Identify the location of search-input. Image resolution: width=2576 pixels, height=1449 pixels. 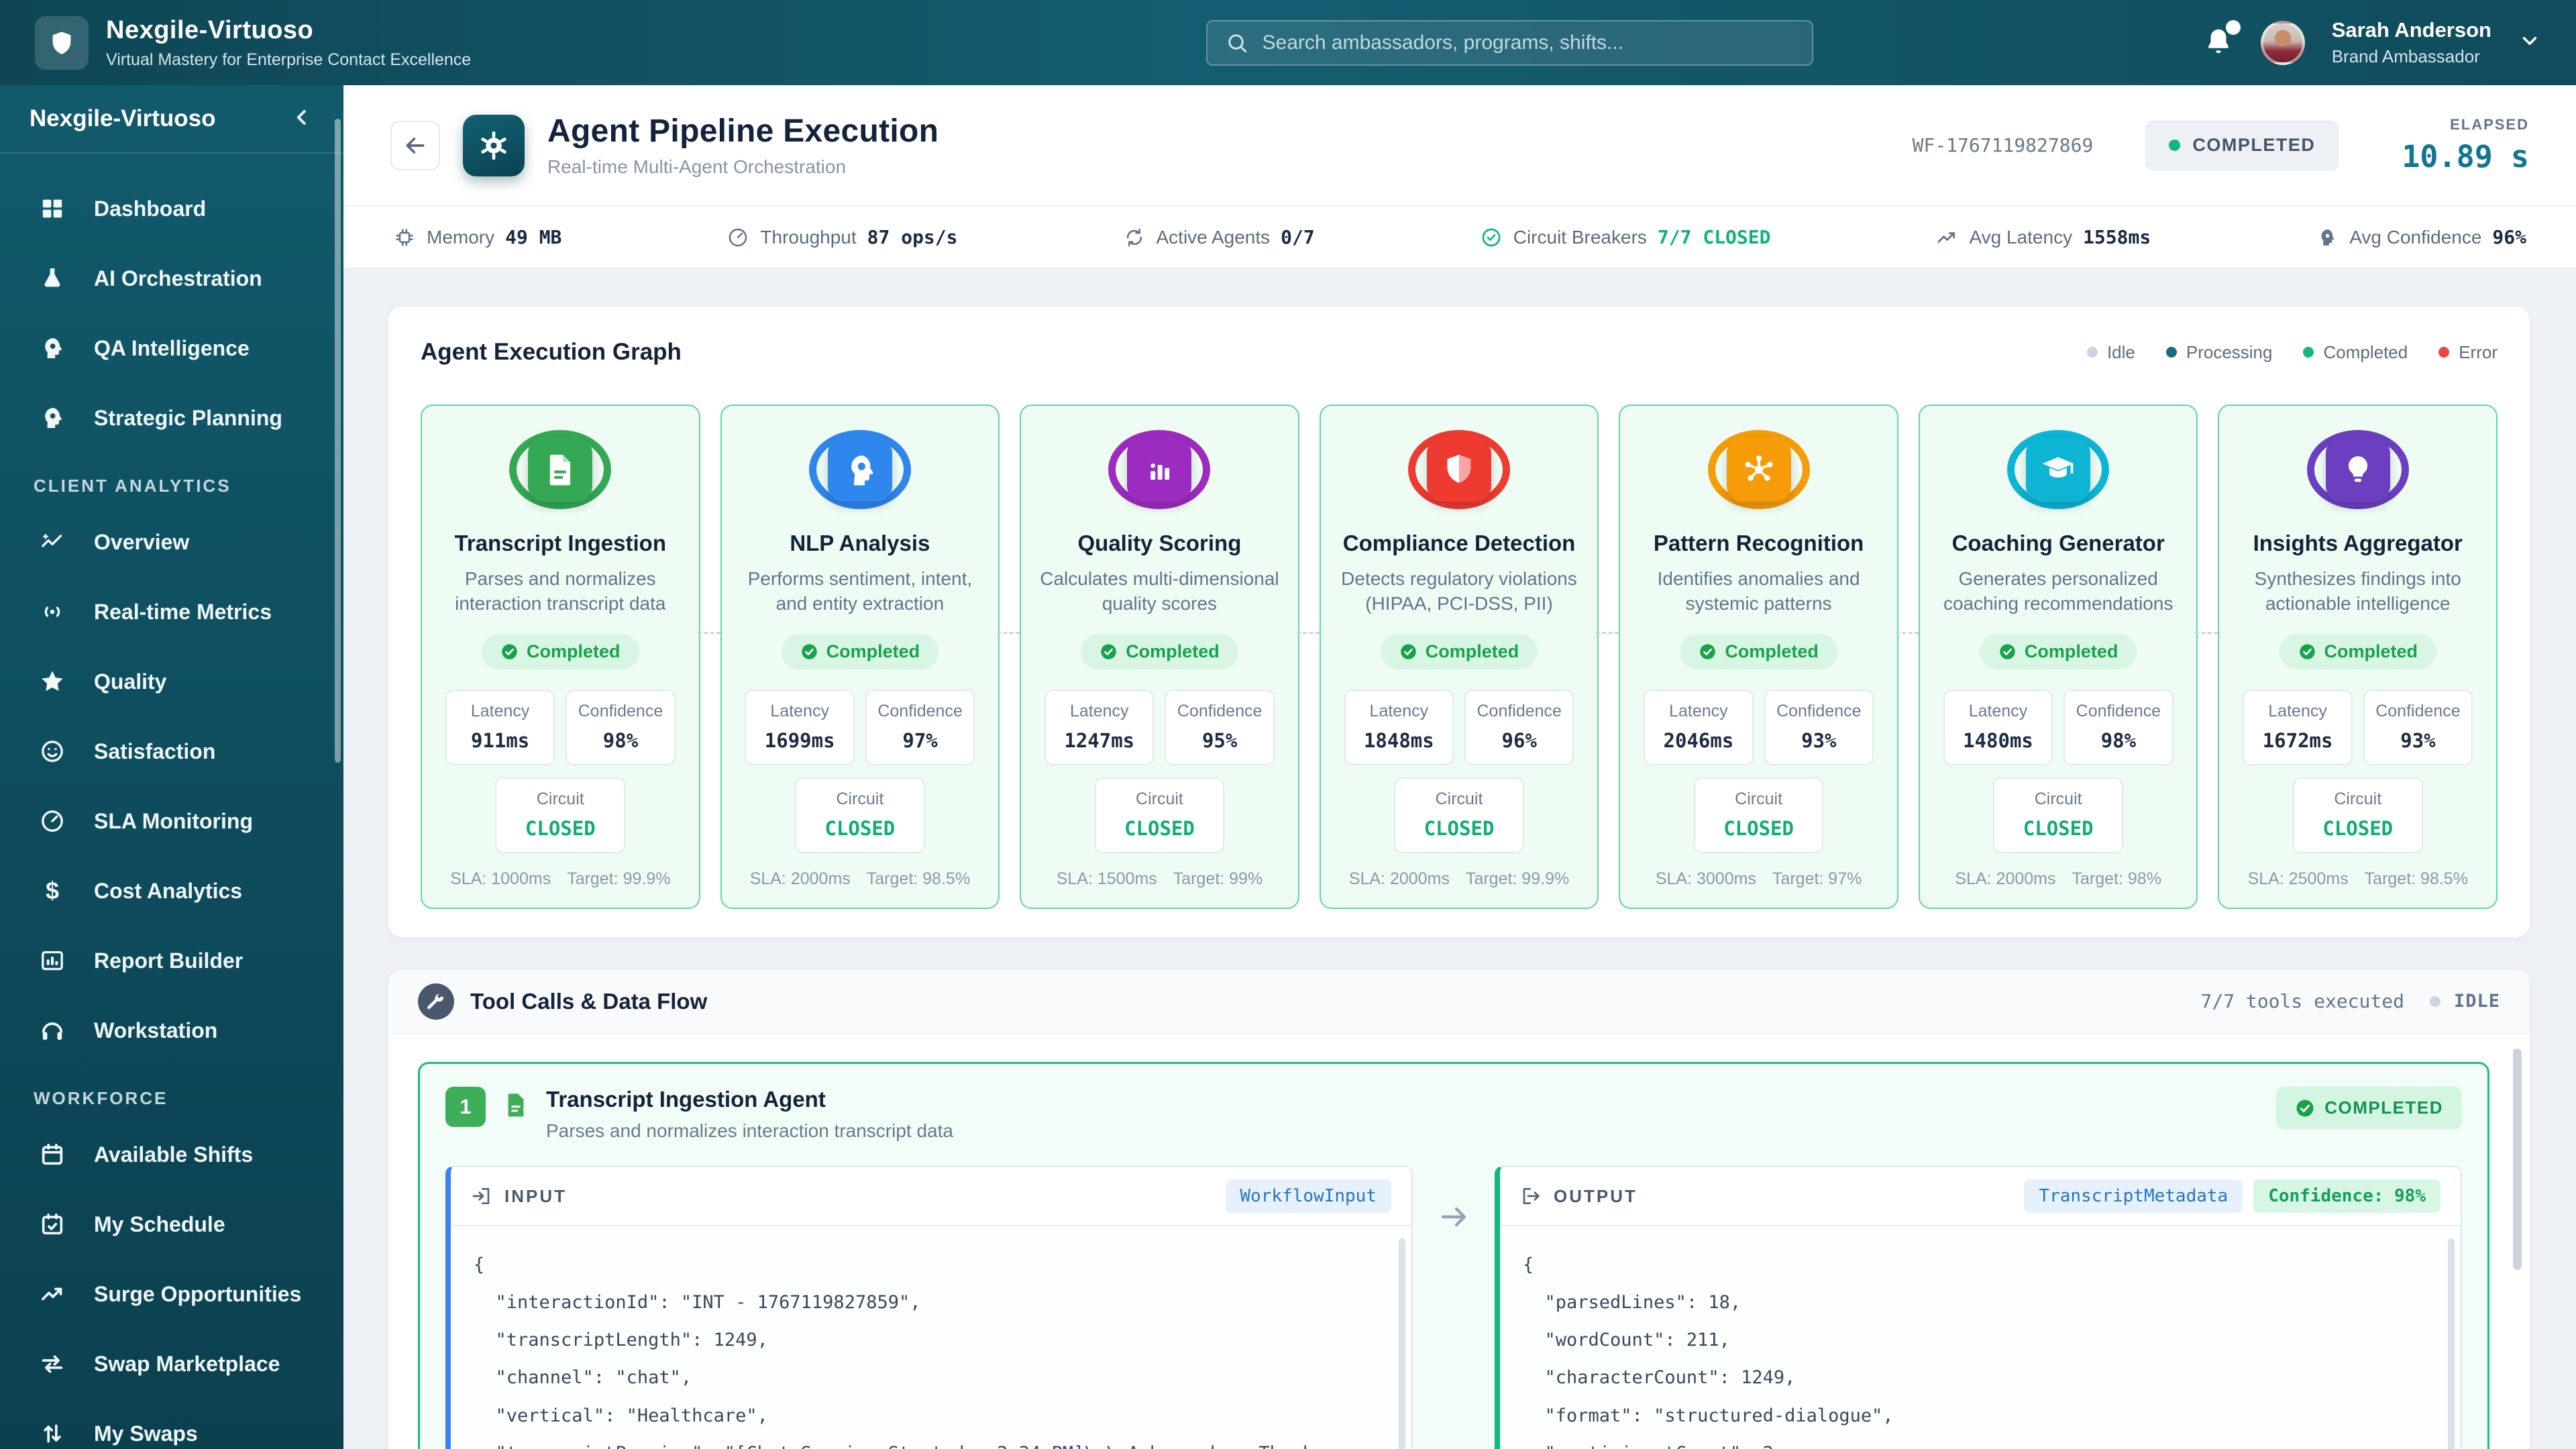
(1528, 42).